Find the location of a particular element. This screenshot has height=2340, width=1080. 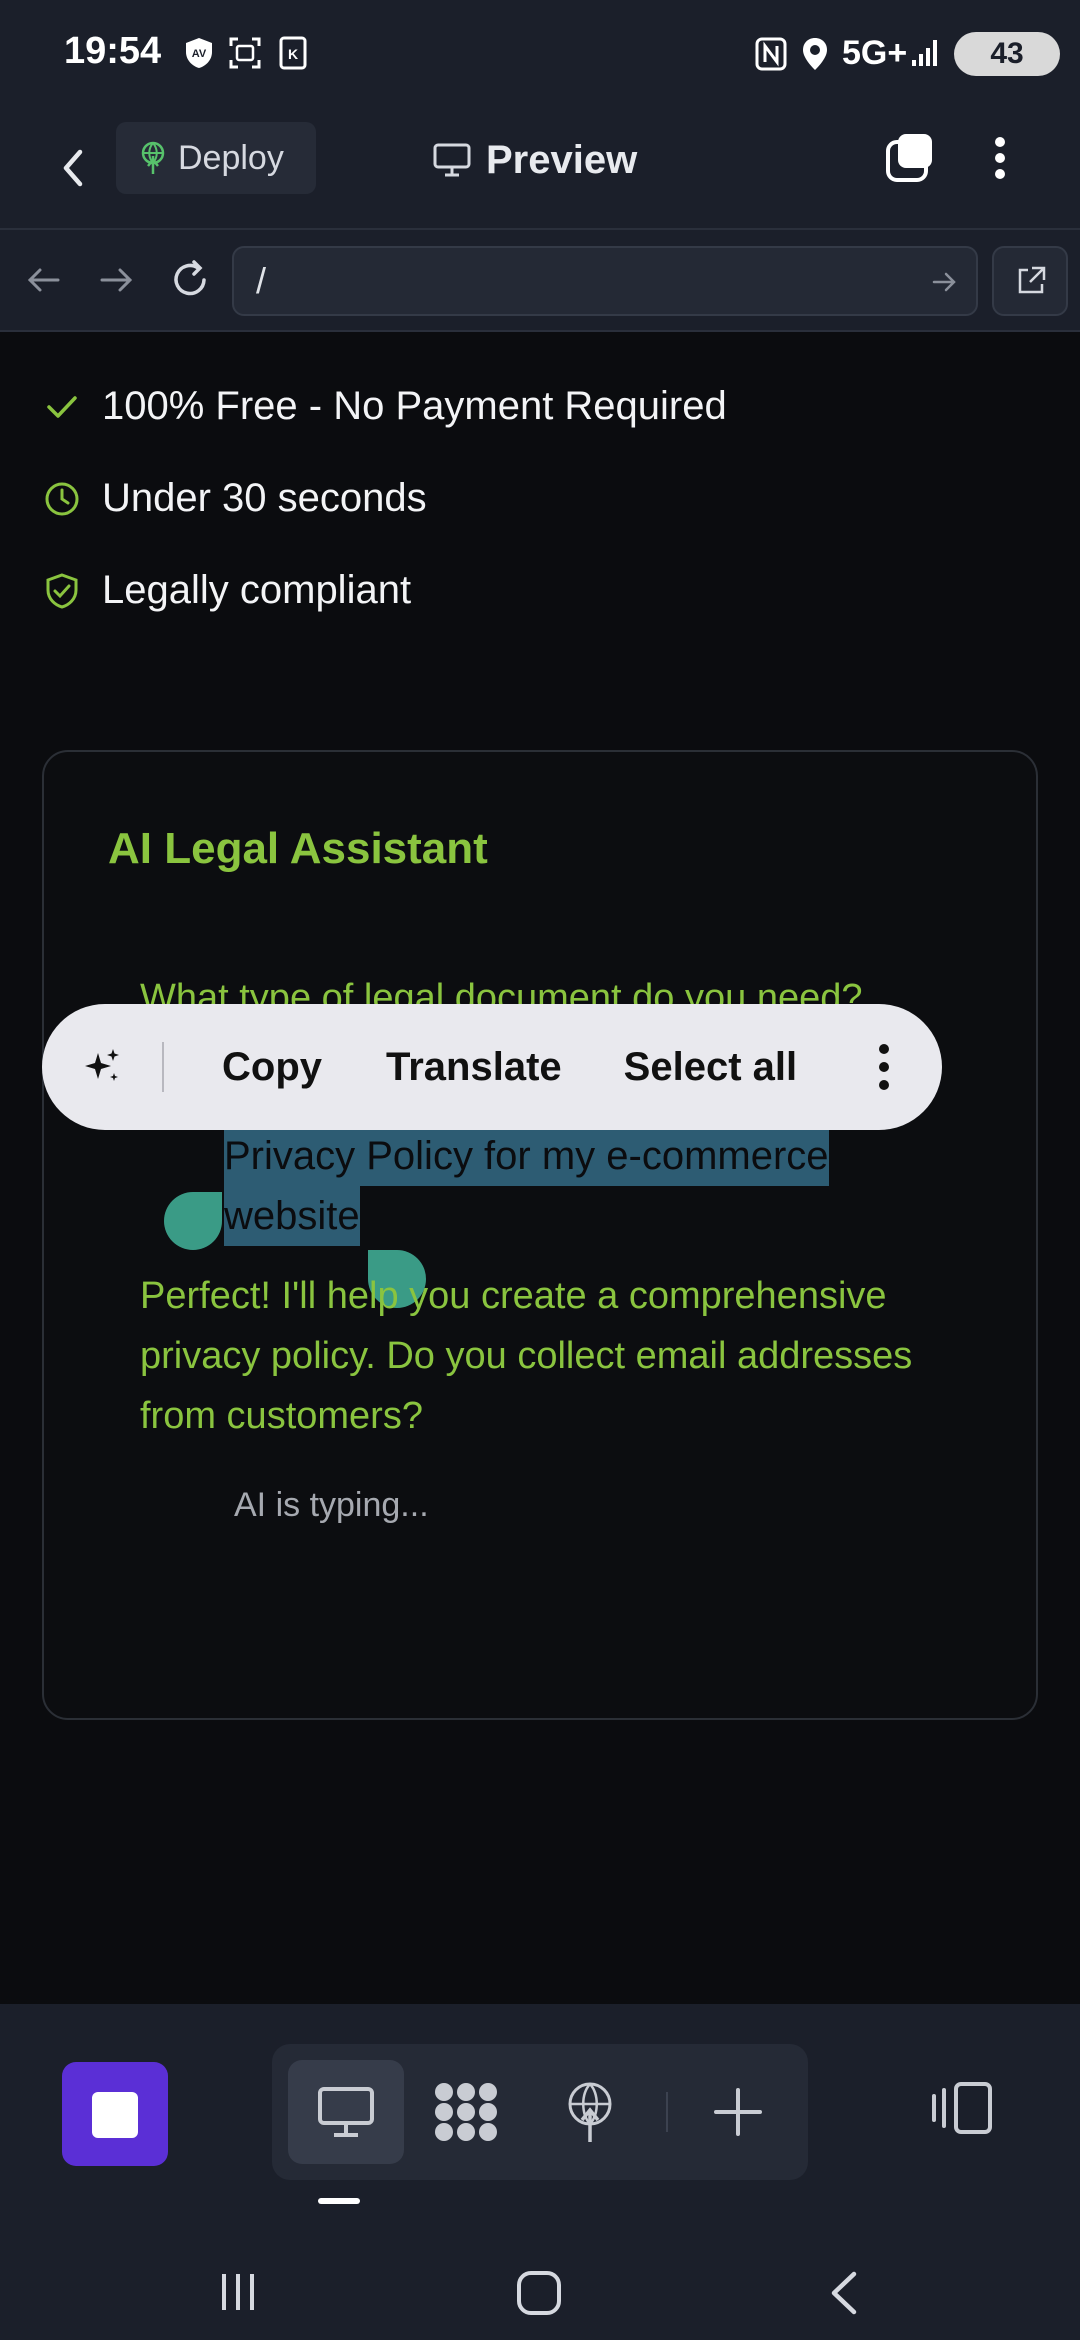

app-header: Deploy Preview is located at coordinates (540, 168).